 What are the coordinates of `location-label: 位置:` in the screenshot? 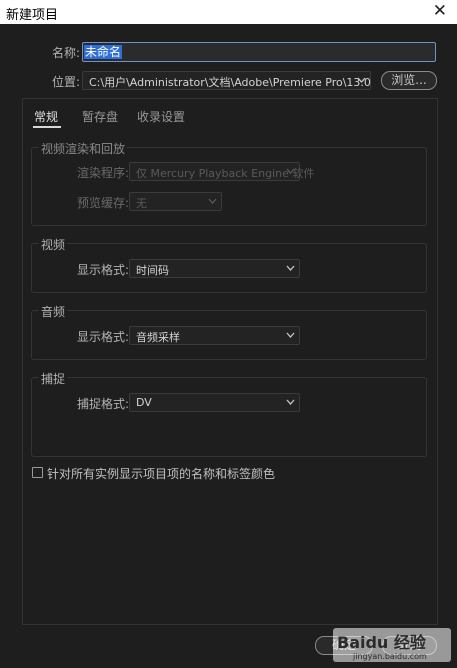 It's located at (66, 82).